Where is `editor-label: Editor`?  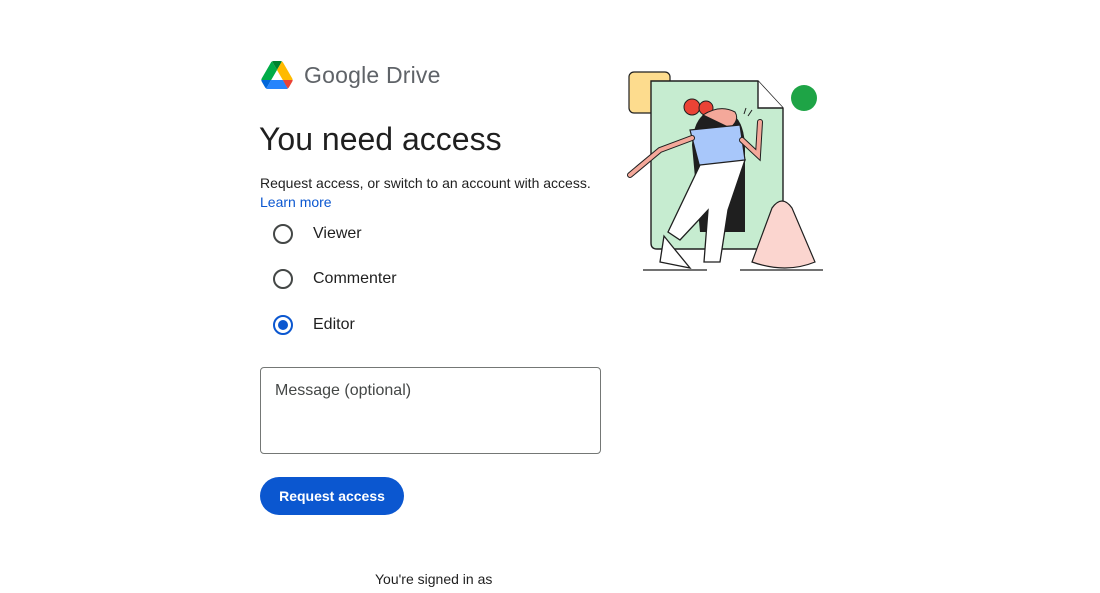 editor-label: Editor is located at coordinates (334, 324).